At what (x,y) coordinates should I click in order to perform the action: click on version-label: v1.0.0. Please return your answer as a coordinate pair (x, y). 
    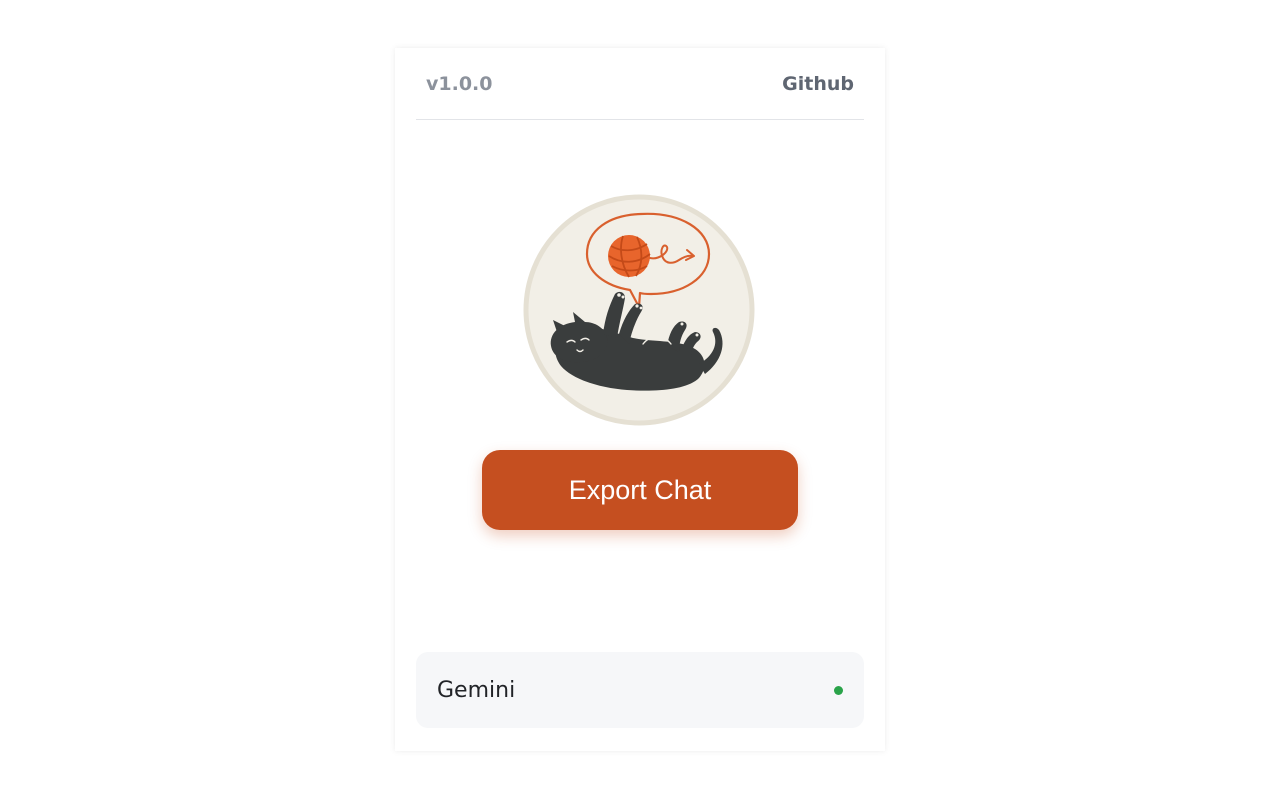
    Looking at the image, I should click on (459, 83).